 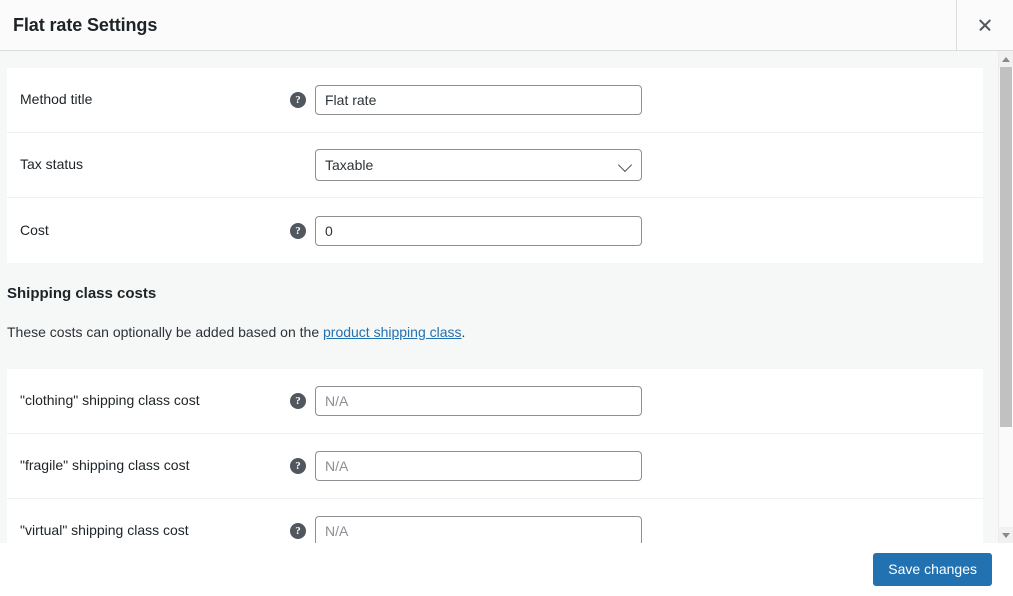 I want to click on cost-input, so click(x=478, y=230).